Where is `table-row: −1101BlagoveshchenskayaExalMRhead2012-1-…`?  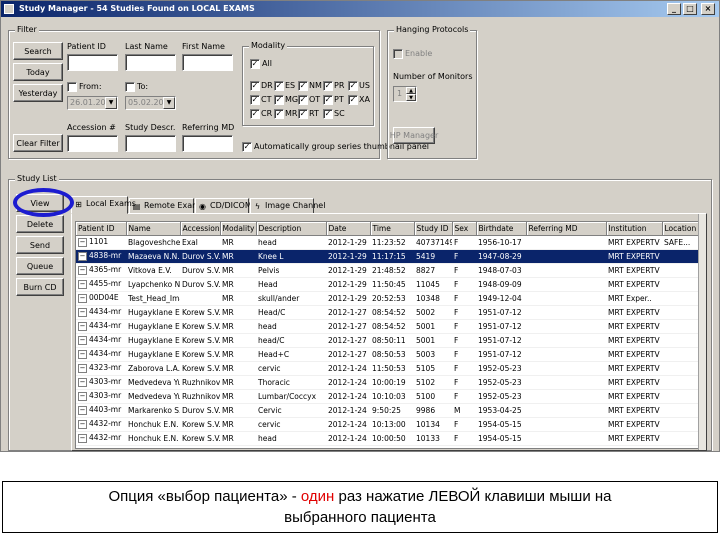
table-row: −1101BlagoveshchenskayaExalMRhead2012-1-… is located at coordinates (390, 242).